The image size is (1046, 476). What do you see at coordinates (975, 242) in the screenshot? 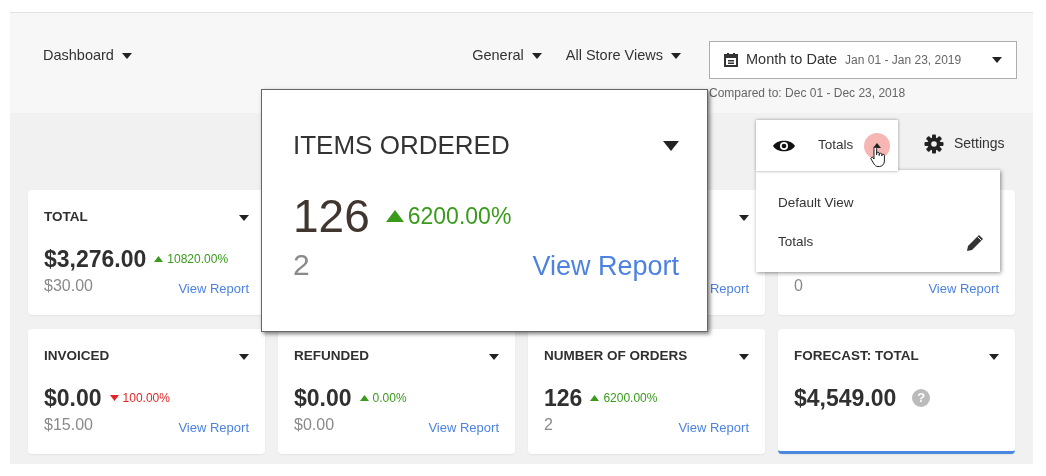
I see `pencil-icon` at bounding box center [975, 242].